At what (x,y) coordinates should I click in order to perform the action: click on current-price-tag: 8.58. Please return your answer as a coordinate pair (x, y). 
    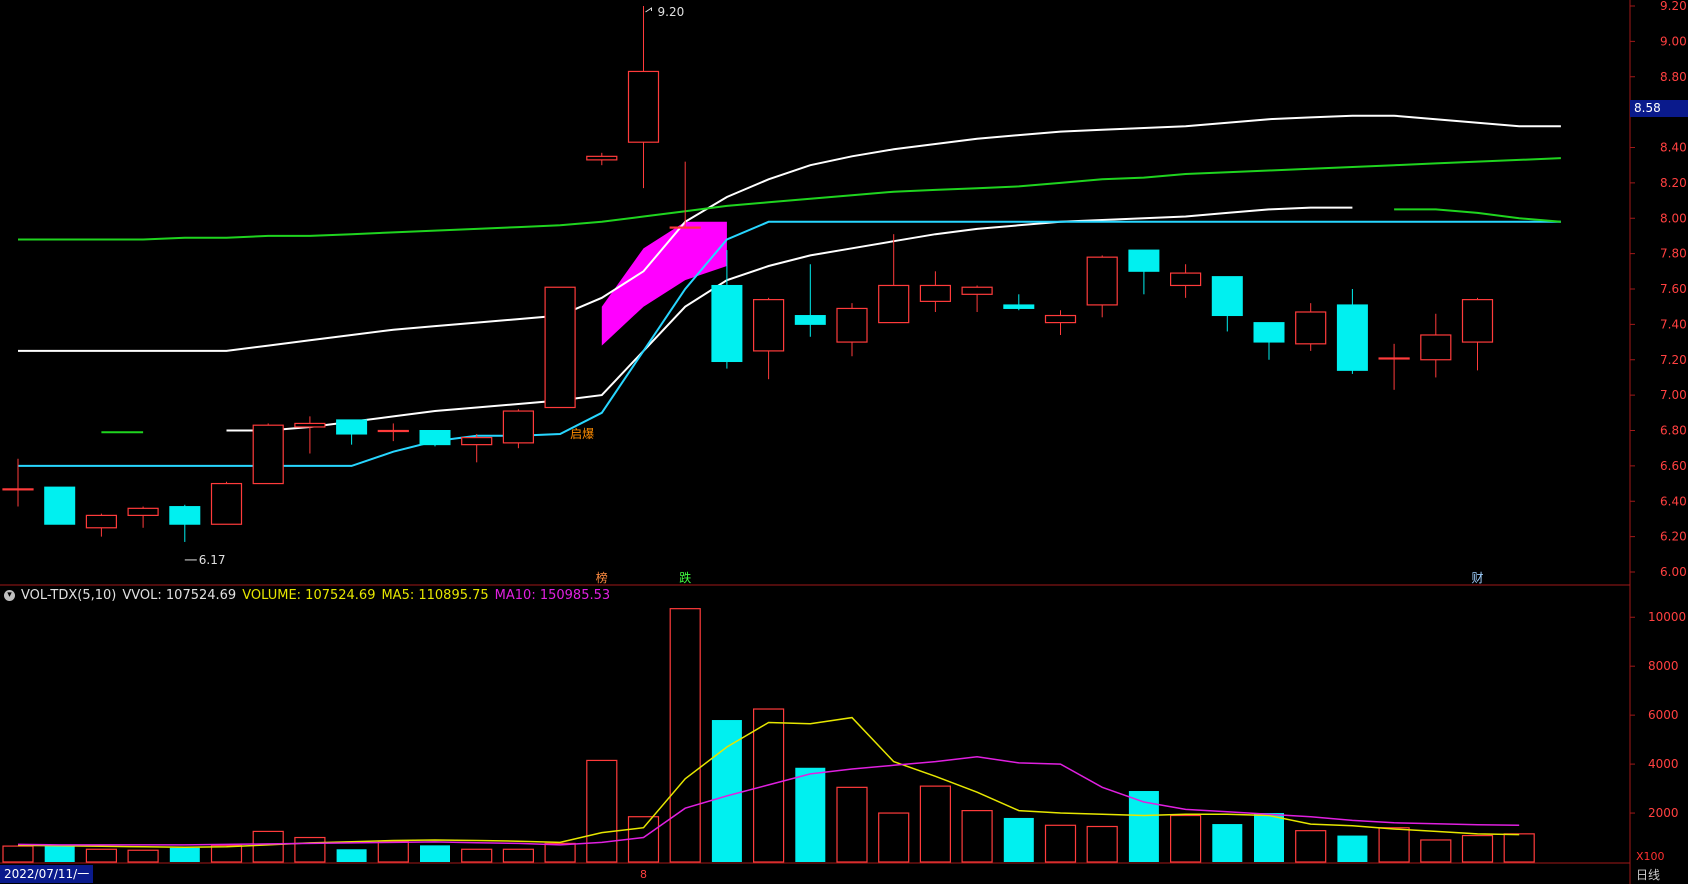
    Looking at the image, I should click on (1659, 108).